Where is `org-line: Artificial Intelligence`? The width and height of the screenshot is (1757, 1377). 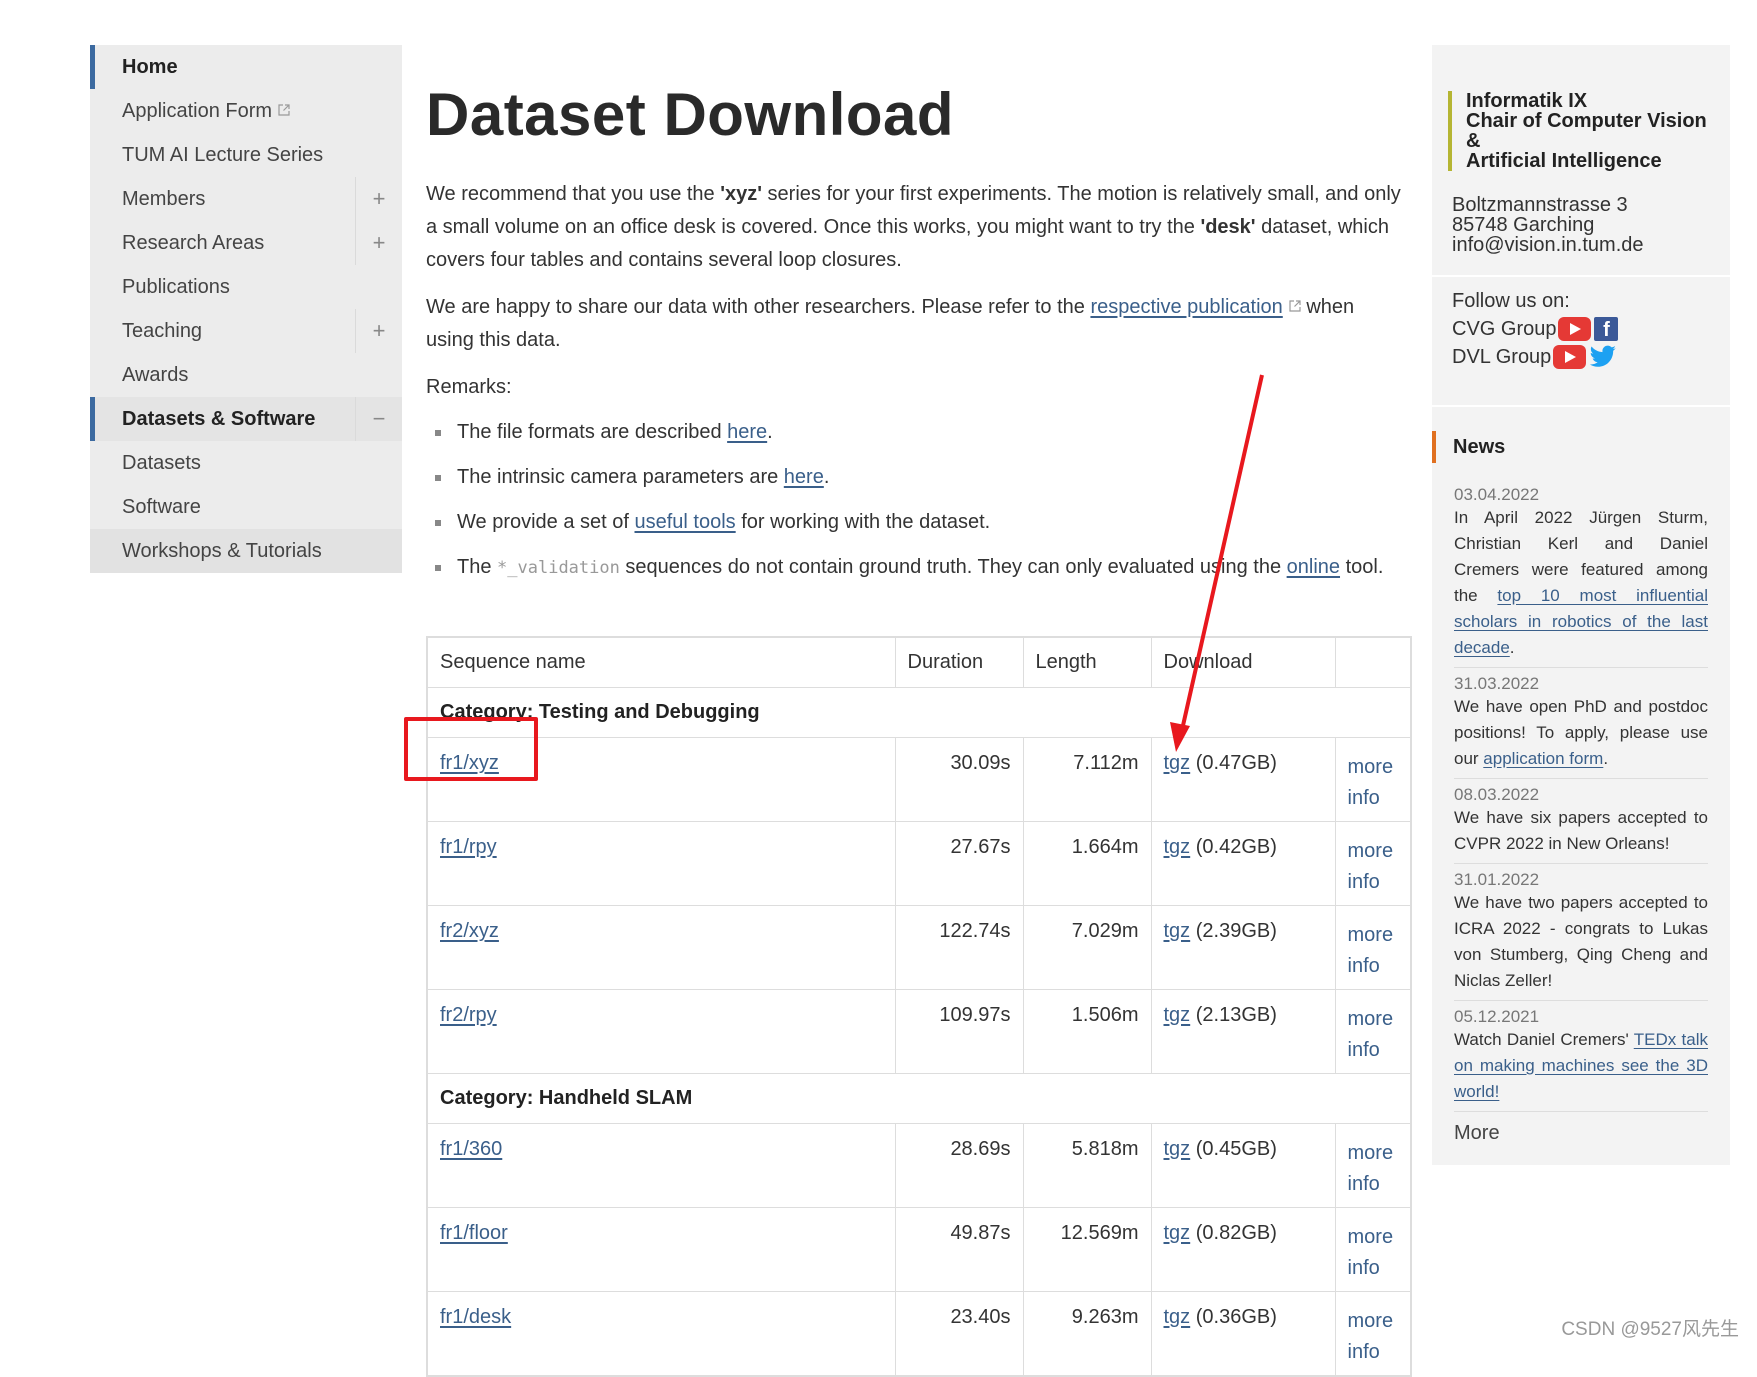
org-line: Artificial Intelligence is located at coordinates (1564, 161).